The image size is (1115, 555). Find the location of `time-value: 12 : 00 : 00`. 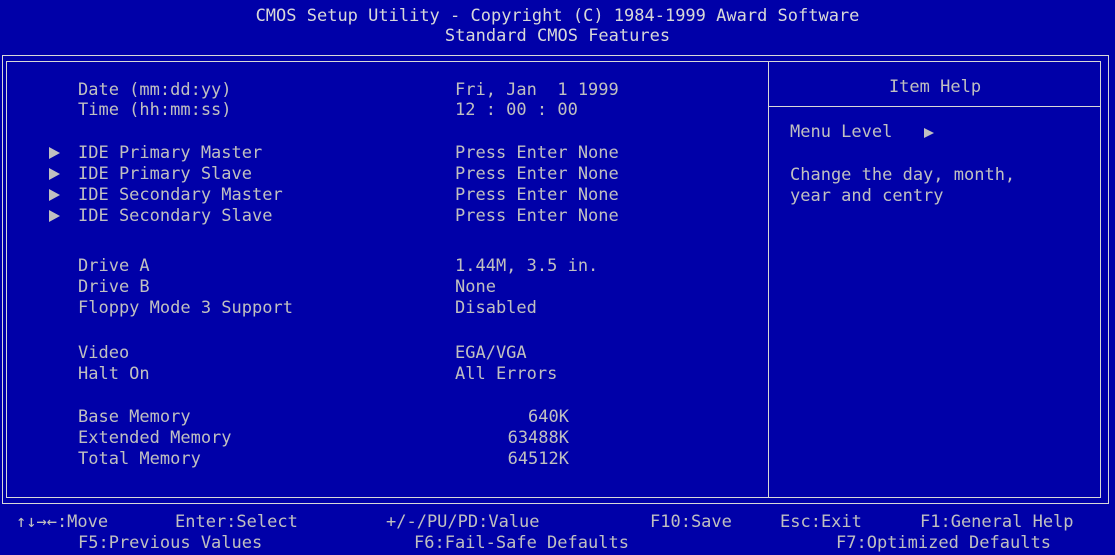

time-value: 12 : 00 : 00 is located at coordinates (516, 110).